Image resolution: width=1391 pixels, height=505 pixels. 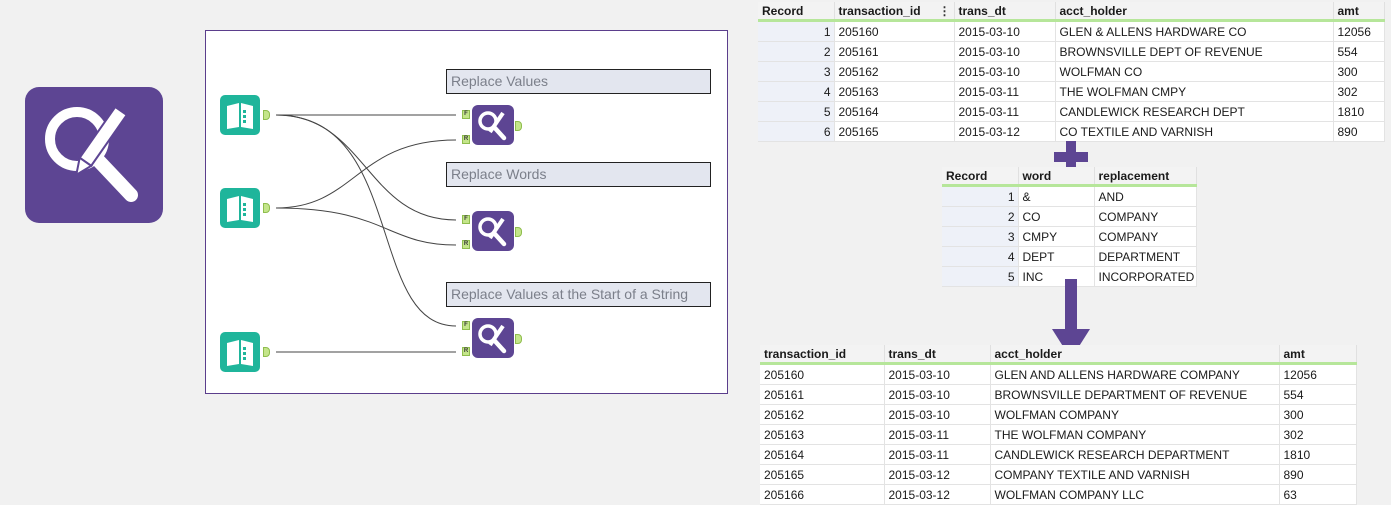 I want to click on table-cell: INCORPORATED, so click(x=1145, y=276).